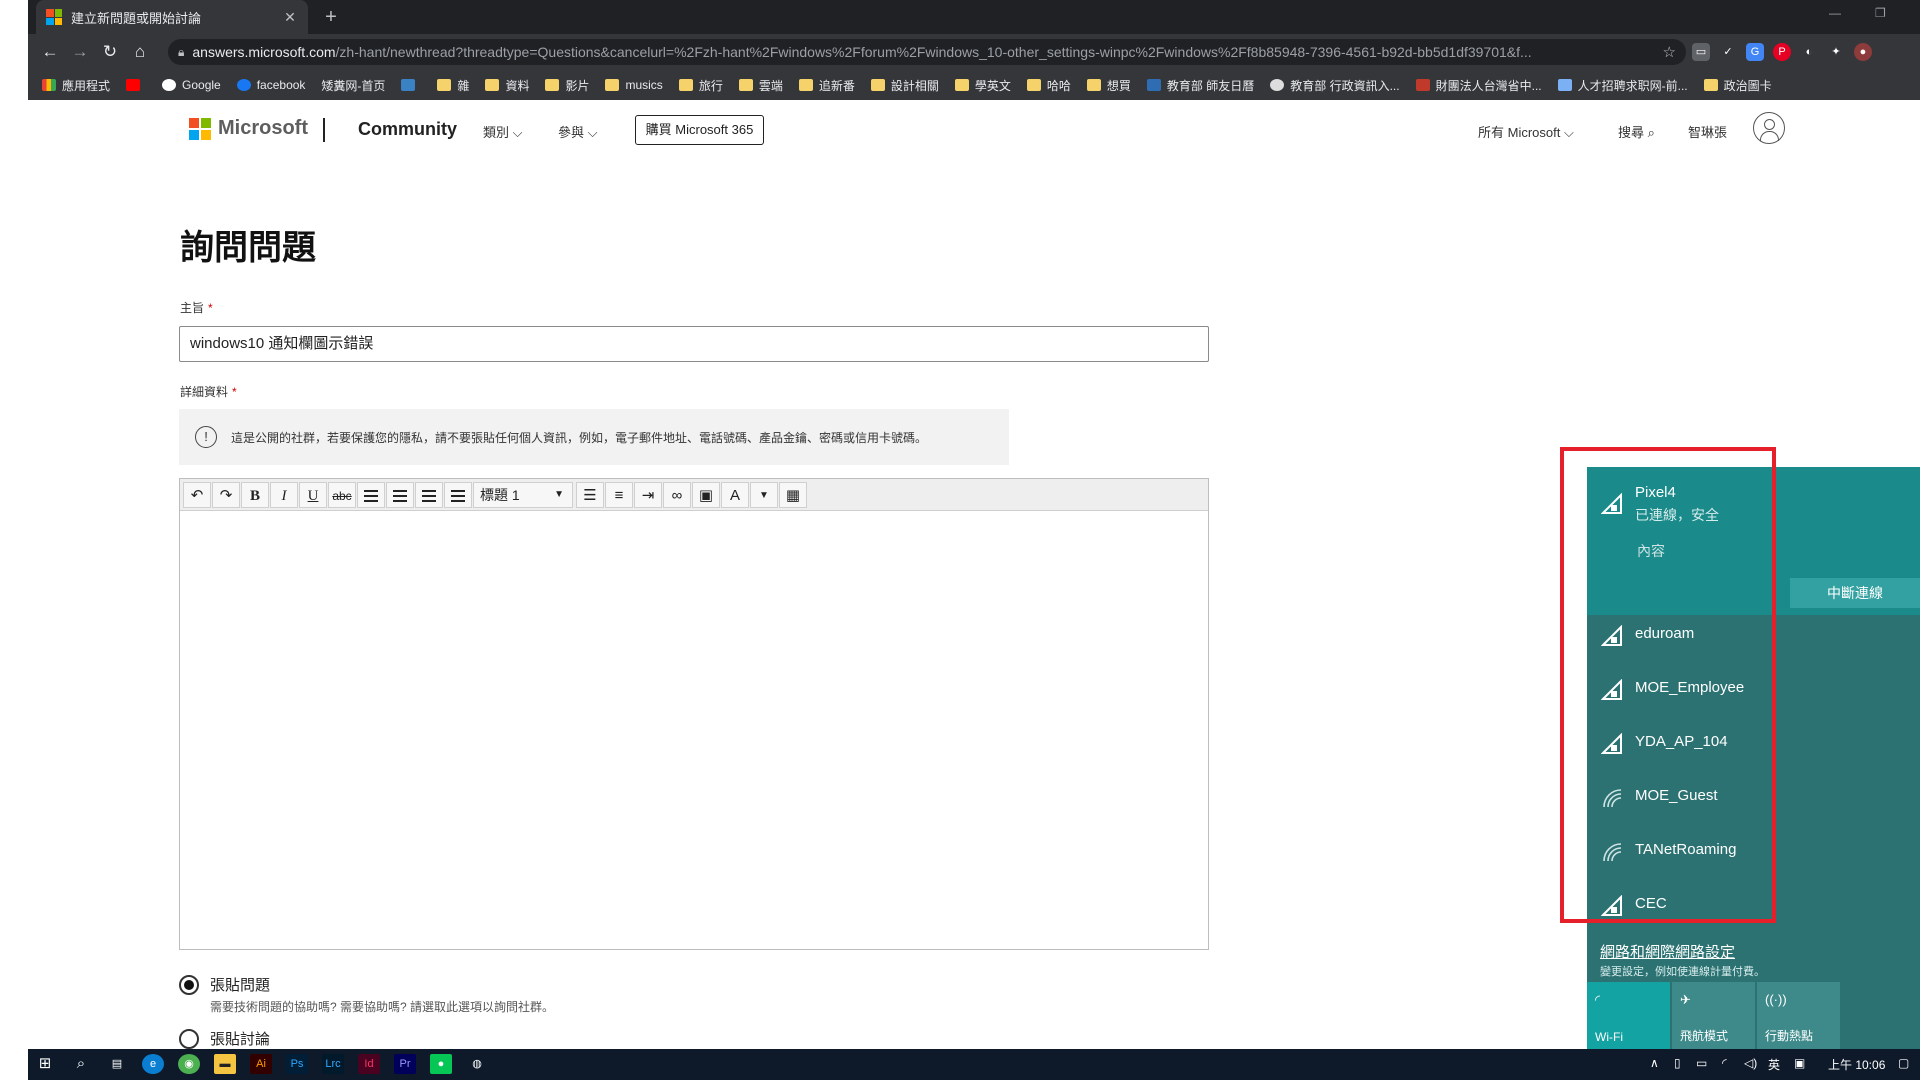 The width and height of the screenshot is (1920, 1080). I want to click on italic-icon: I, so click(284, 494).